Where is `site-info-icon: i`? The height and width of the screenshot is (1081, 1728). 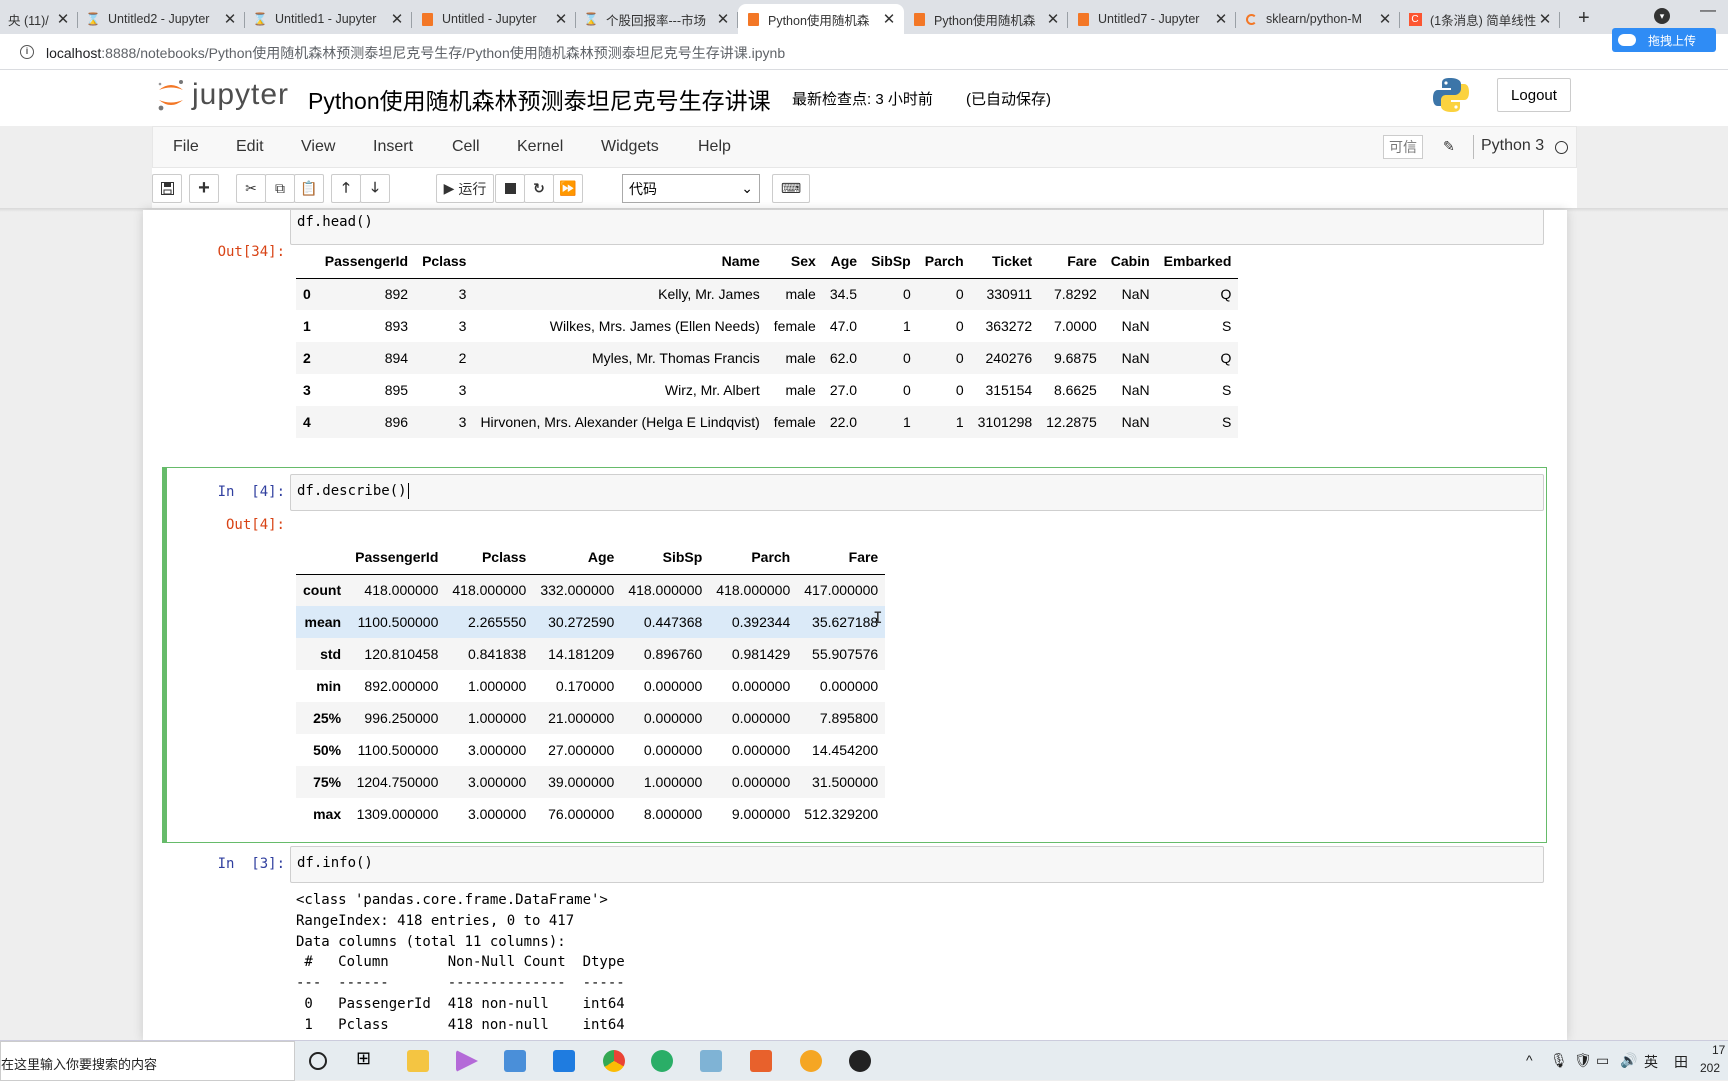
site-info-icon: i is located at coordinates (27, 52).